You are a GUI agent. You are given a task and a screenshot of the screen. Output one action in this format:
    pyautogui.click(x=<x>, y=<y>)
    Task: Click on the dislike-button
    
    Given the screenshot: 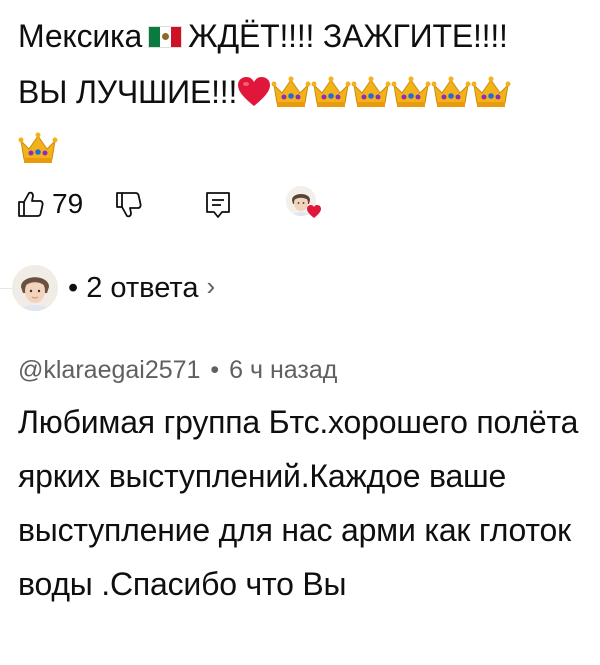 What is the action you would take?
    pyautogui.click(x=129, y=205)
    